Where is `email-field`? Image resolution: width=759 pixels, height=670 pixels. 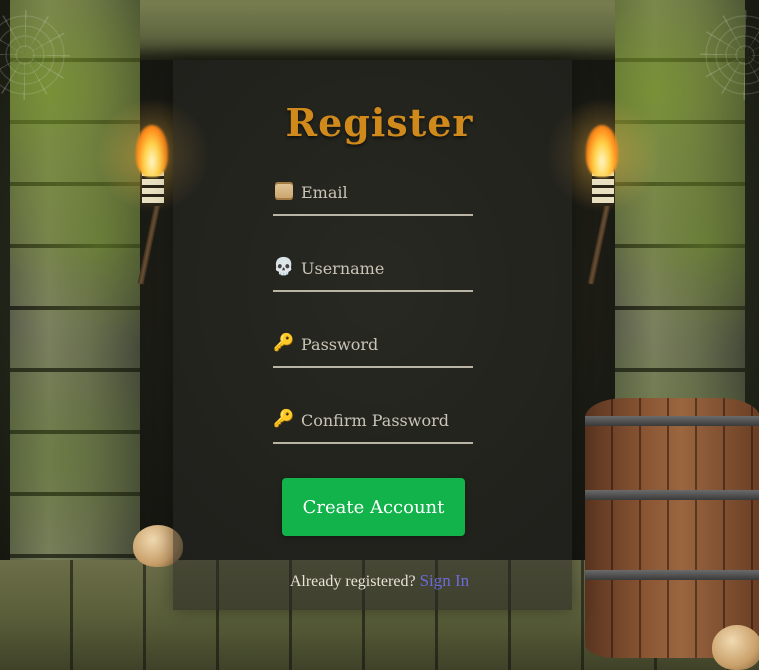 email-field is located at coordinates (374, 195).